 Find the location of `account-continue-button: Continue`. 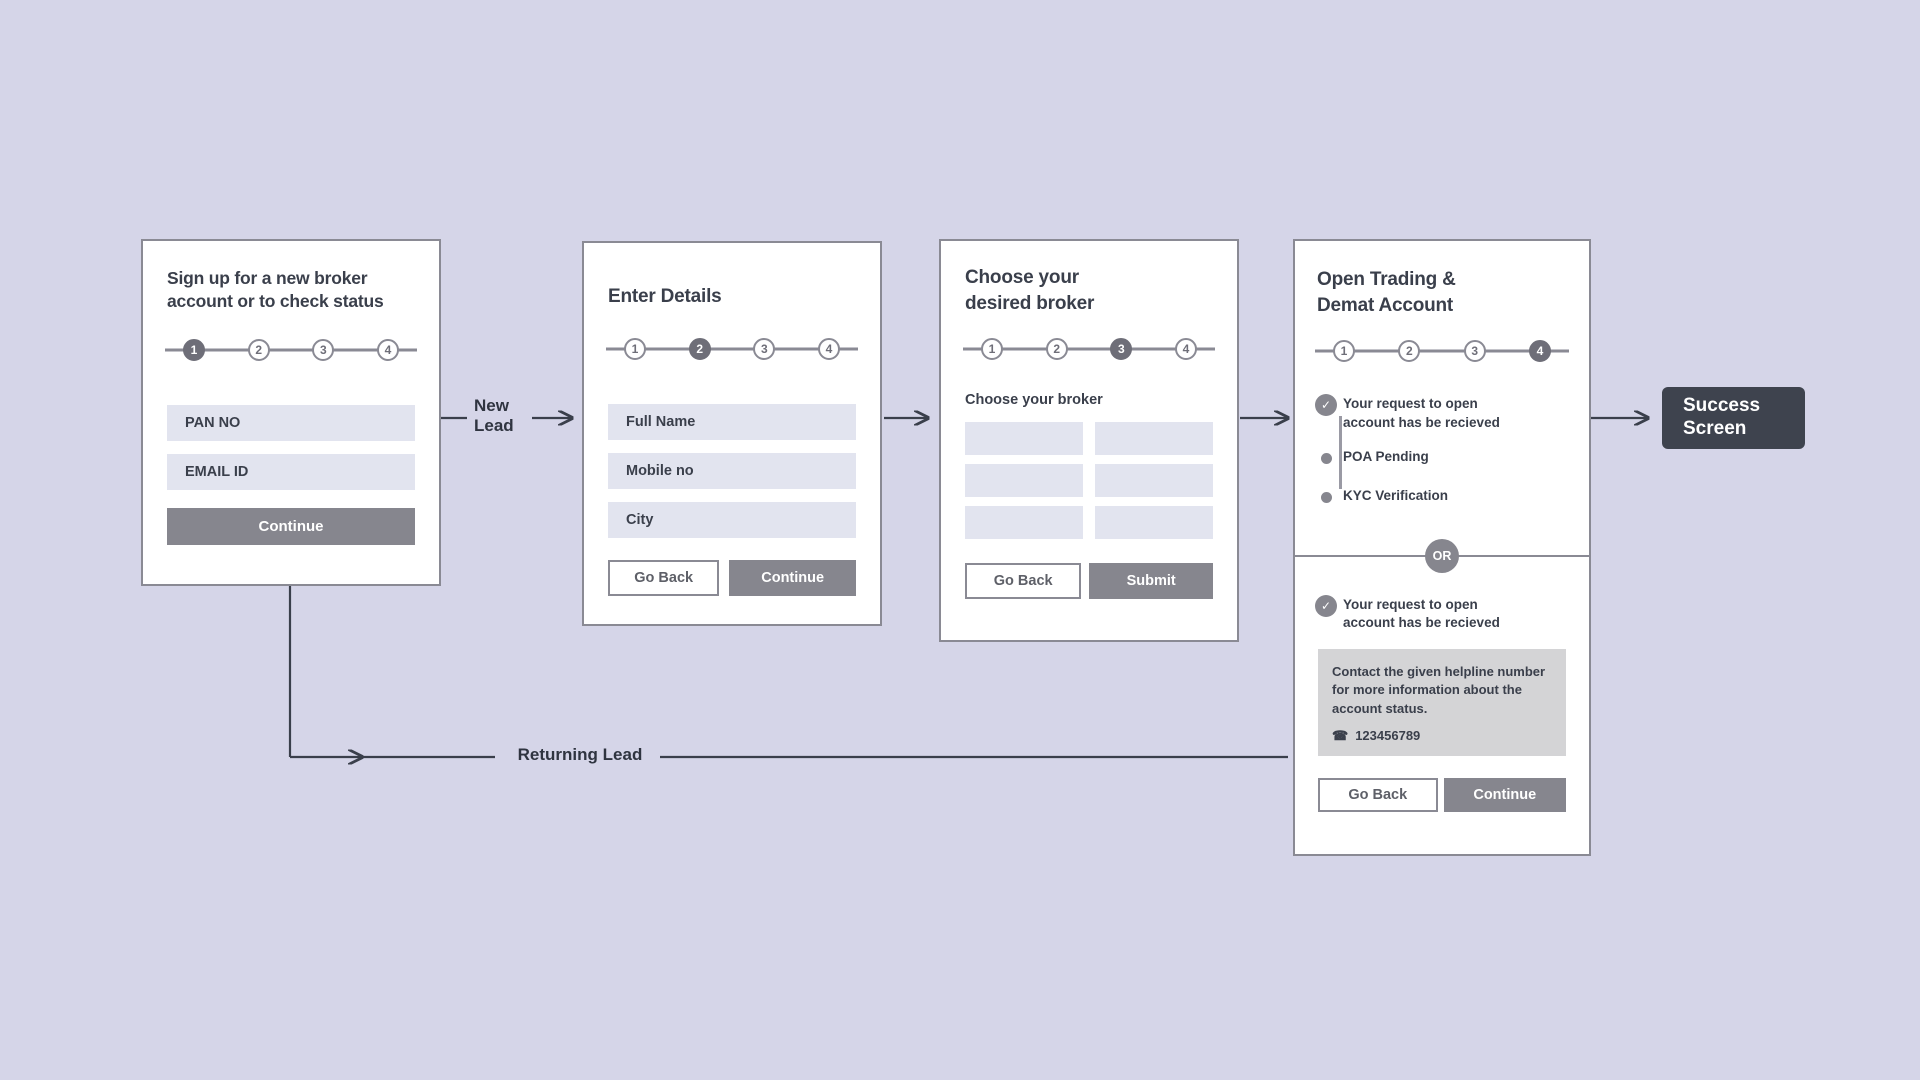

account-continue-button: Continue is located at coordinates (1504, 794).